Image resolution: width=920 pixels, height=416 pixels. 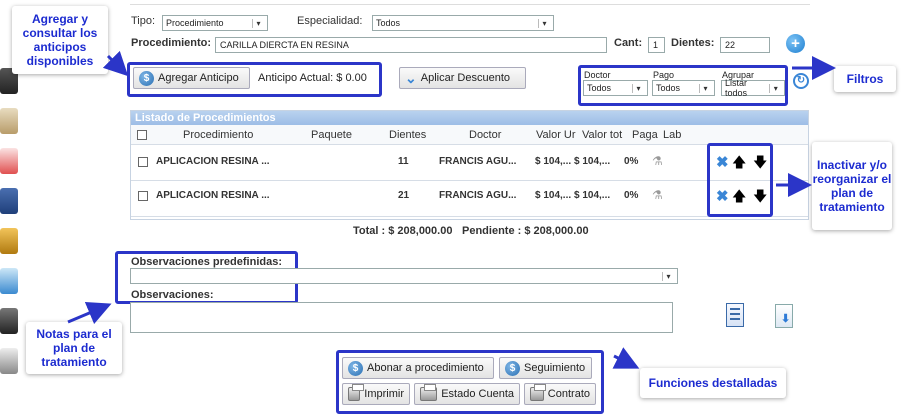 I want to click on arrow-to-anticipo, so click(x=115, y=63).